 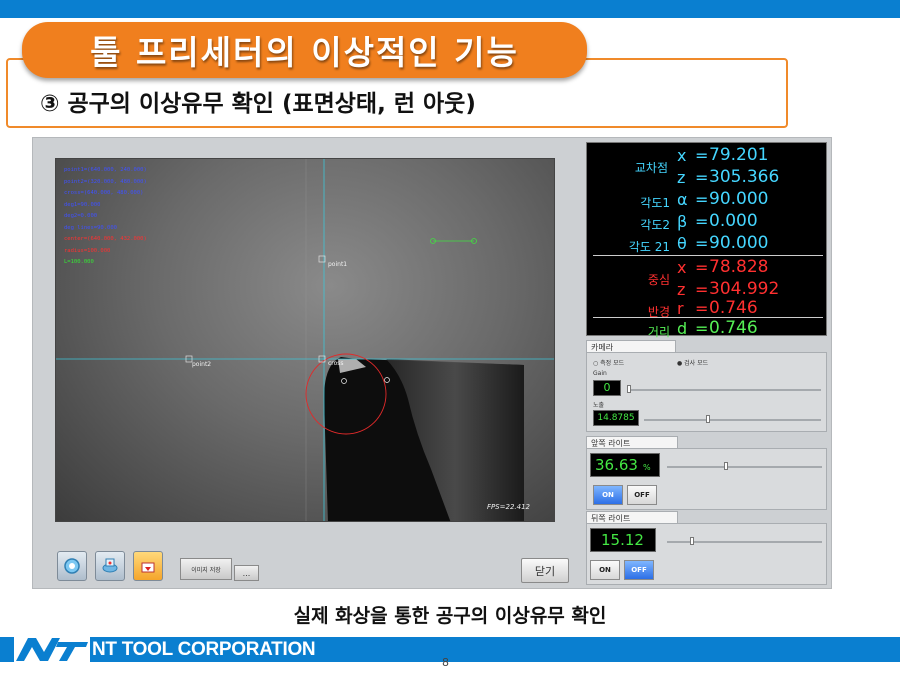 What do you see at coordinates (81, 216) in the screenshot?
I see `overlay-line: deg2=0.000` at bounding box center [81, 216].